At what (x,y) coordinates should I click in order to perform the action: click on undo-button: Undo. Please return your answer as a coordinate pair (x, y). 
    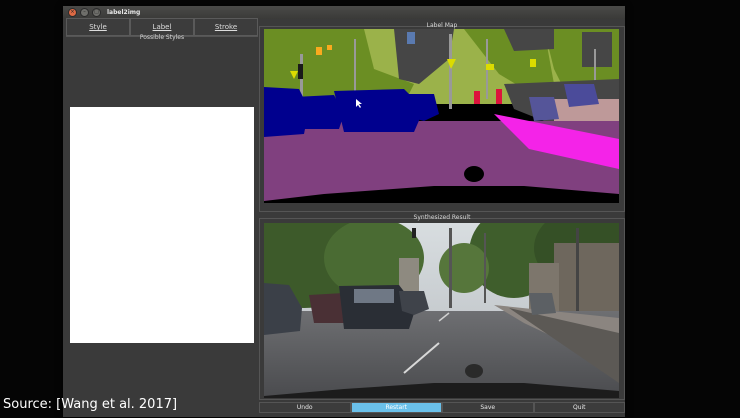
    Looking at the image, I should click on (305, 407).